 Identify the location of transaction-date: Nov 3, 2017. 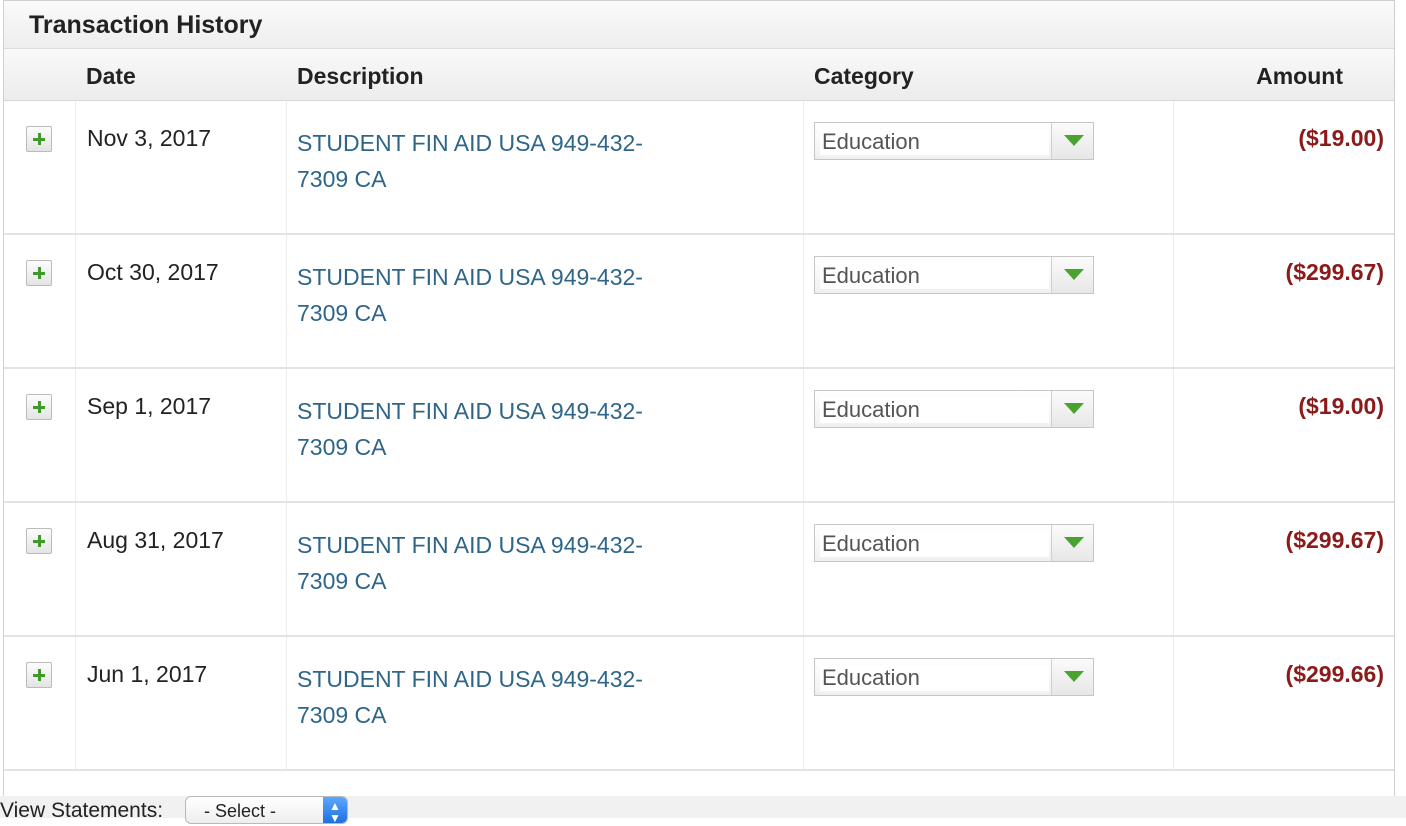
(149, 138).